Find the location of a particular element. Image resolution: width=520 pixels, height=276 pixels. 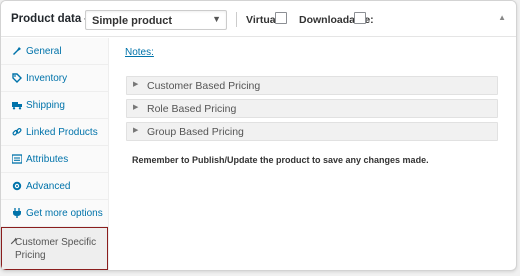

tab-label: Customer Specific Pricing is located at coordinates (56, 249).